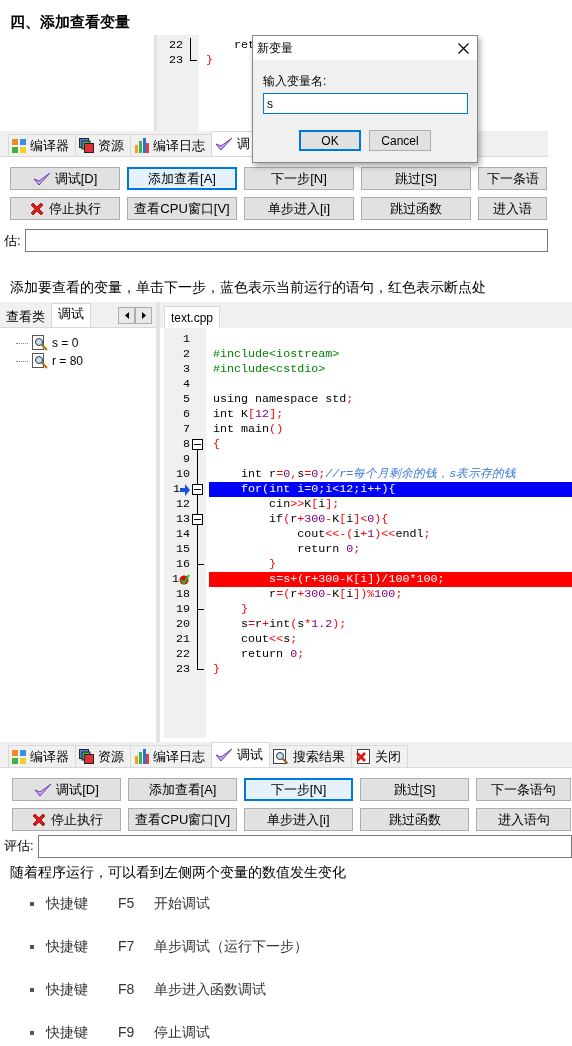 The image size is (572, 1046). What do you see at coordinates (182, 549) in the screenshot?
I see `line-number: 15` at bounding box center [182, 549].